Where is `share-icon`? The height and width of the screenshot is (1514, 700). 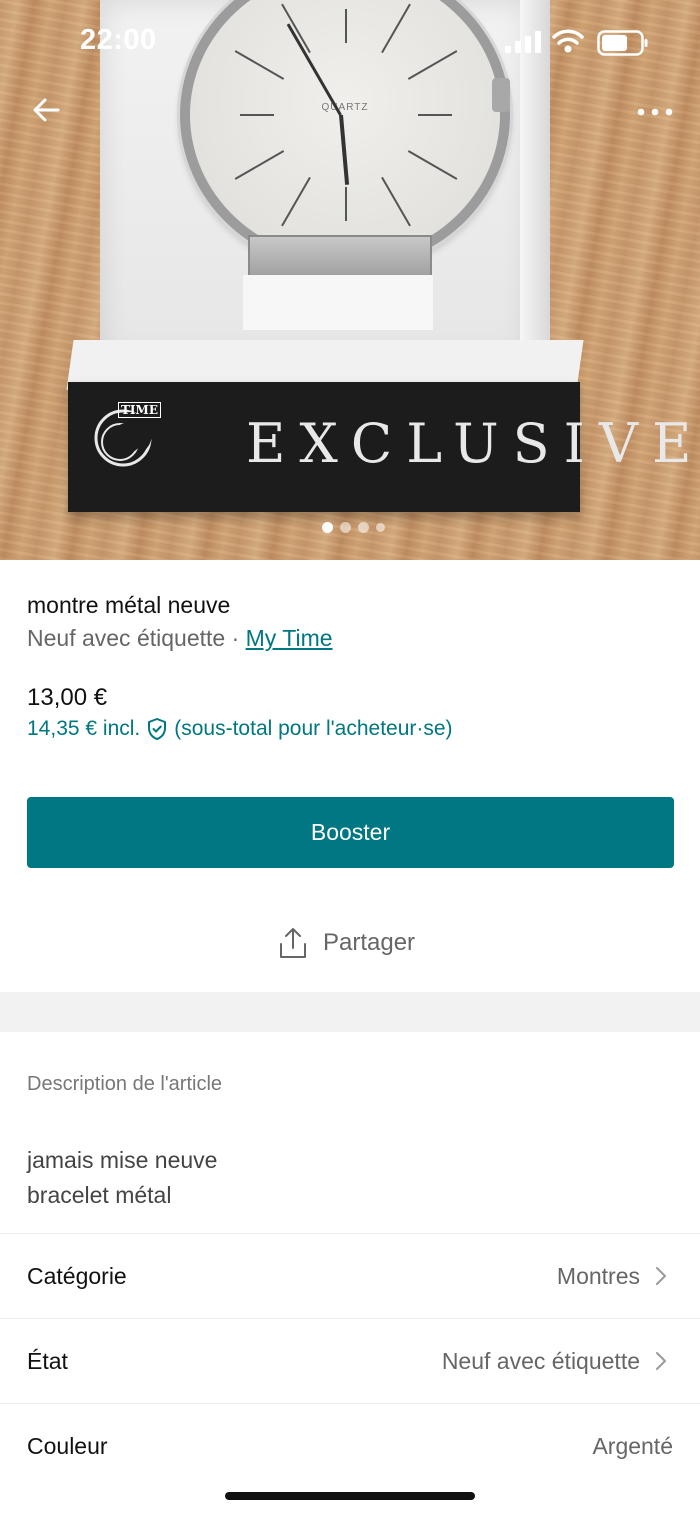 share-icon is located at coordinates (293, 943).